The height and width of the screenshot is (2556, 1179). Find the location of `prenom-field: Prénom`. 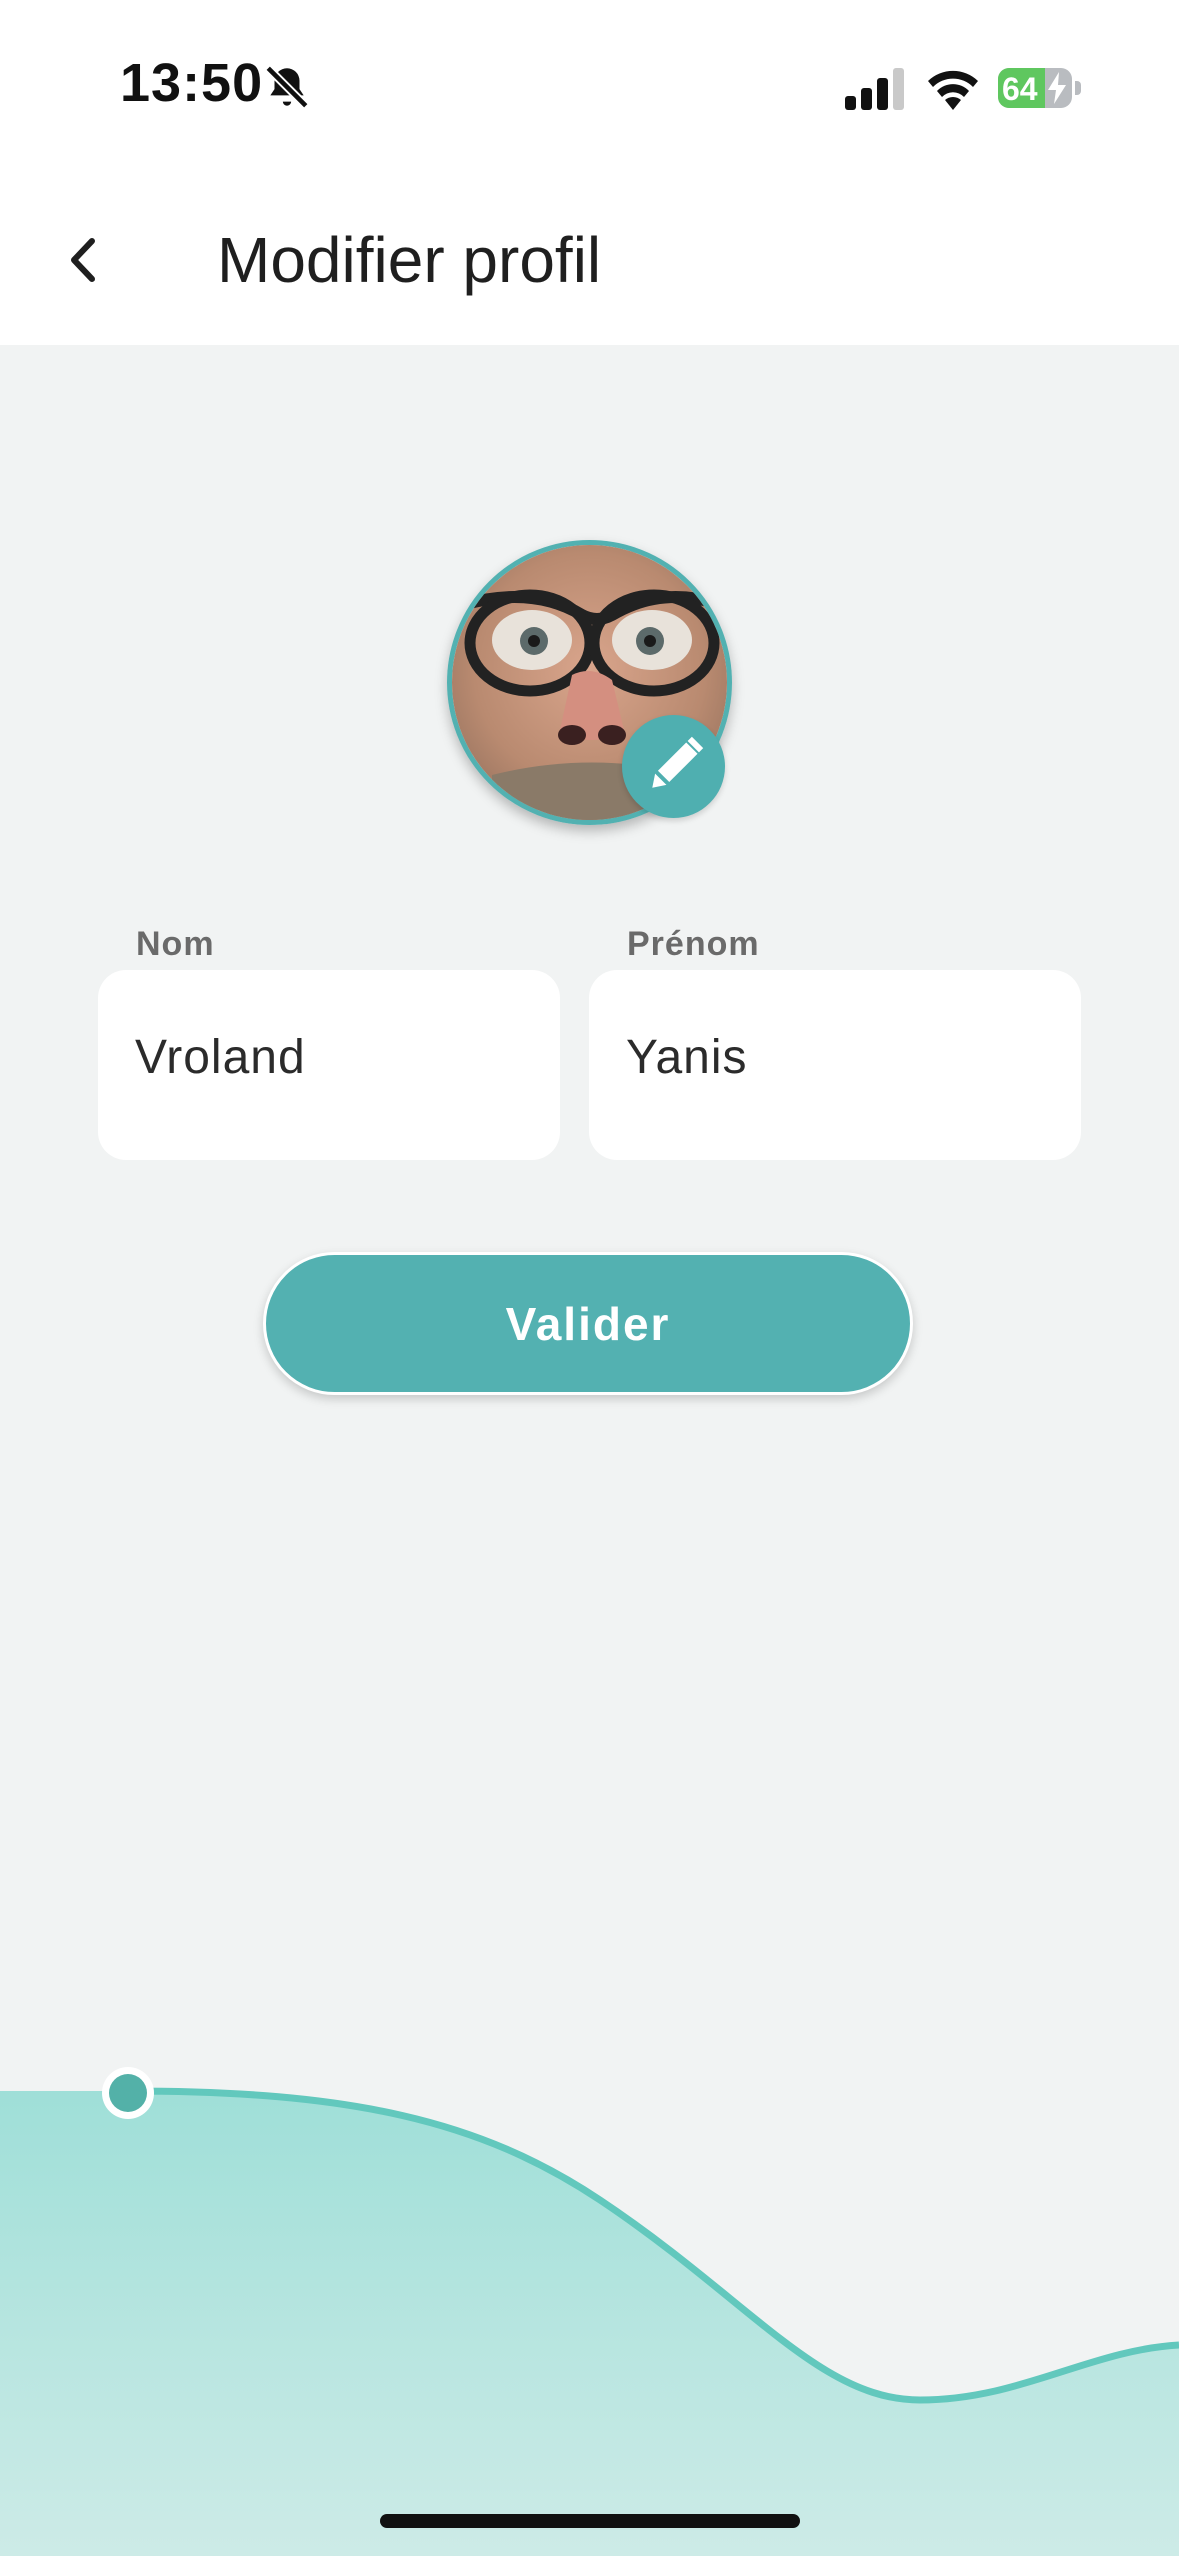

prenom-field: Prénom is located at coordinates (835, 1045).